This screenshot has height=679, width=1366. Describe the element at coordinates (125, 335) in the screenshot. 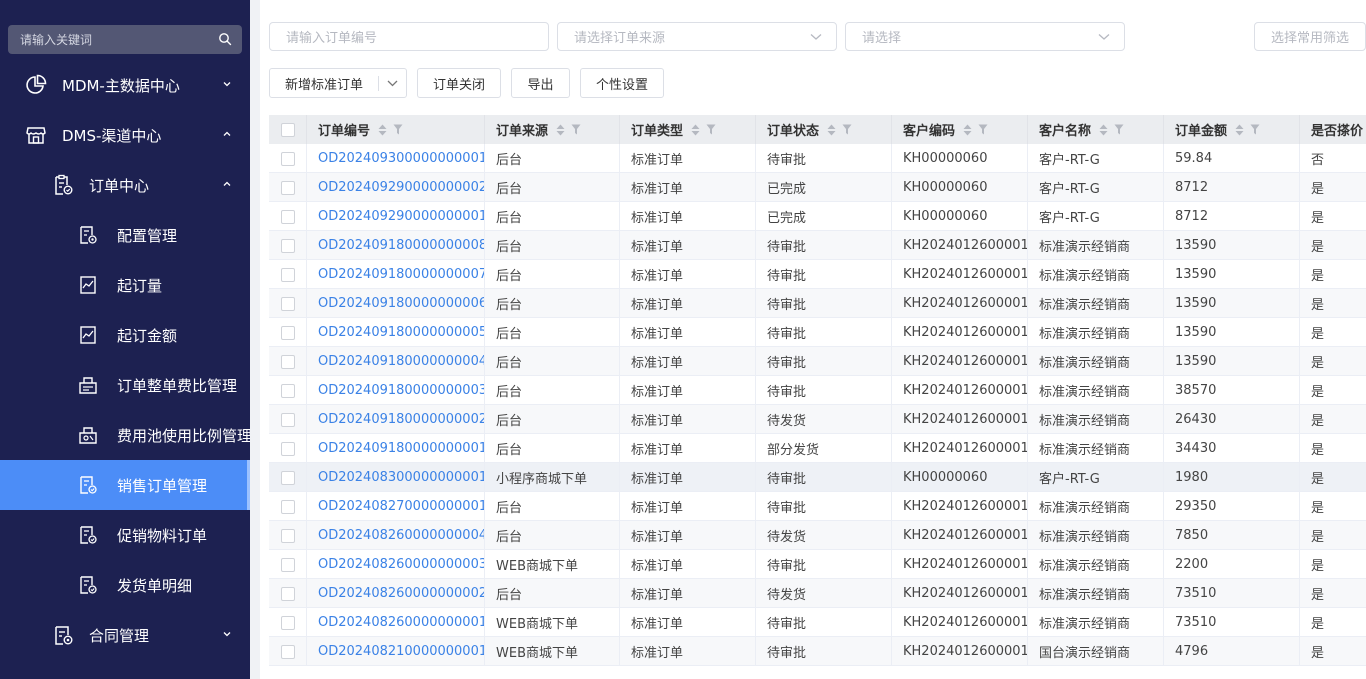

I see `sidebar-item-min-amount: 起订金额` at that location.